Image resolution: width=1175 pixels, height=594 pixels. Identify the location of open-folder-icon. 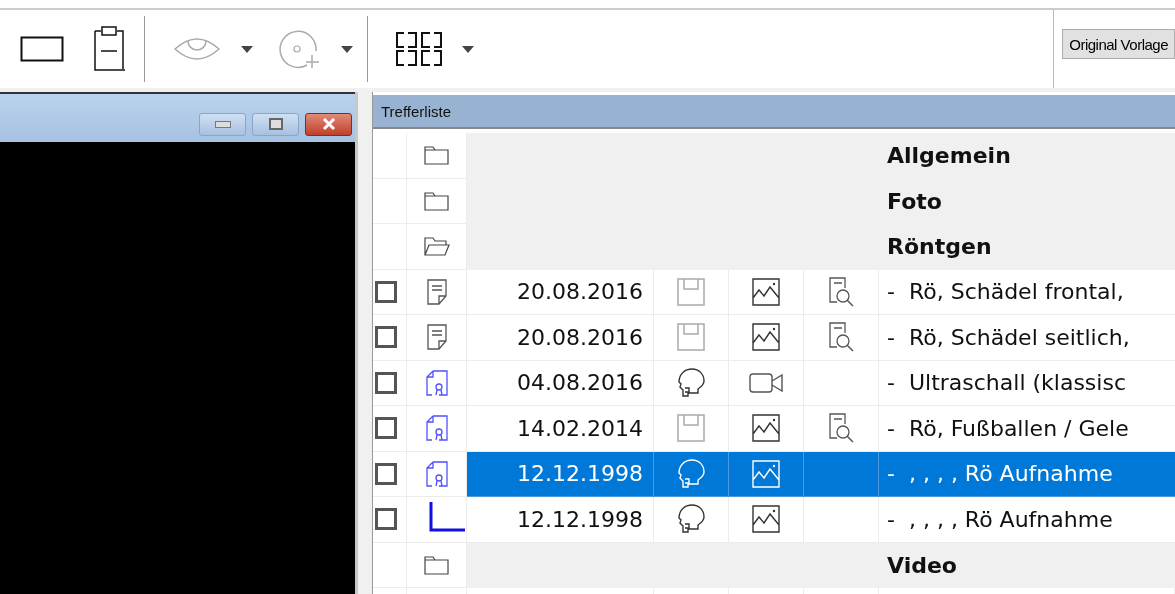
(436, 246).